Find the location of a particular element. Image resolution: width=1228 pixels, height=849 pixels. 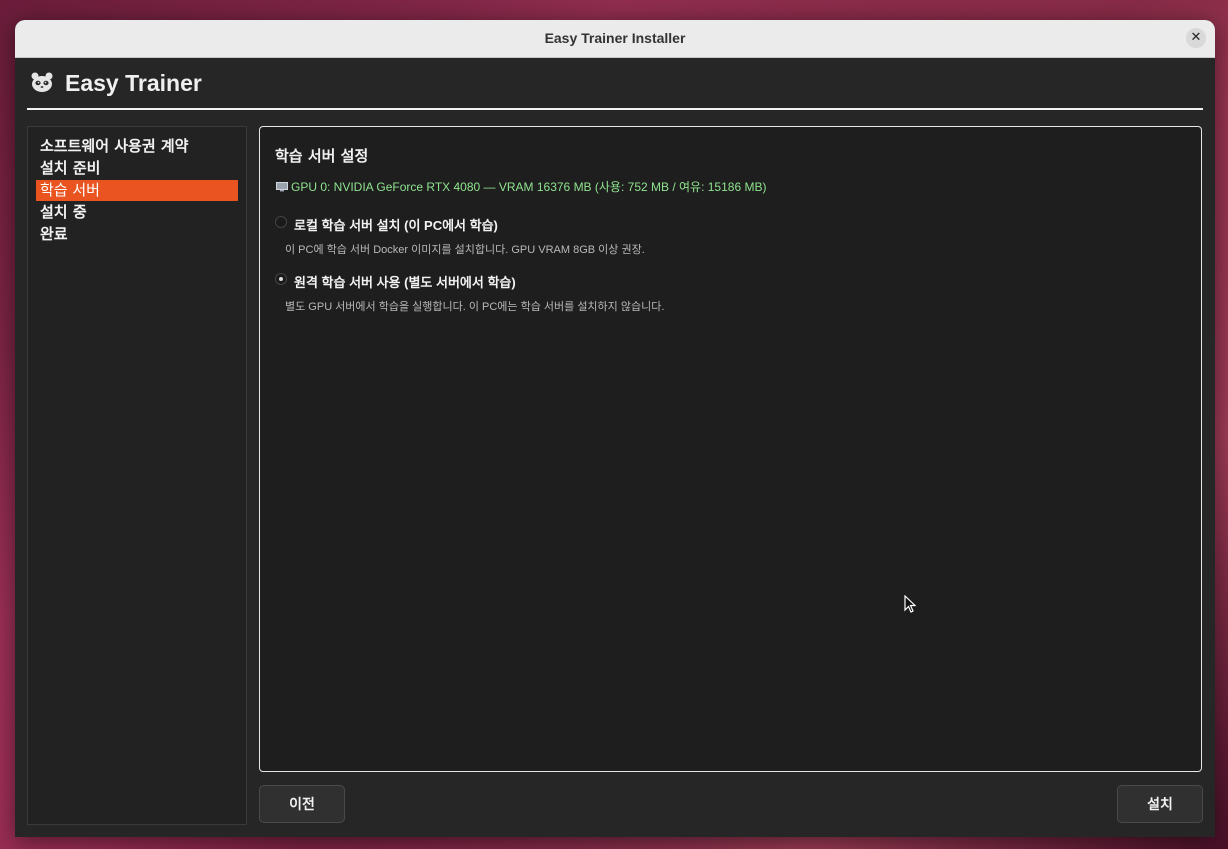

remote-server-radio is located at coordinates (281, 279).